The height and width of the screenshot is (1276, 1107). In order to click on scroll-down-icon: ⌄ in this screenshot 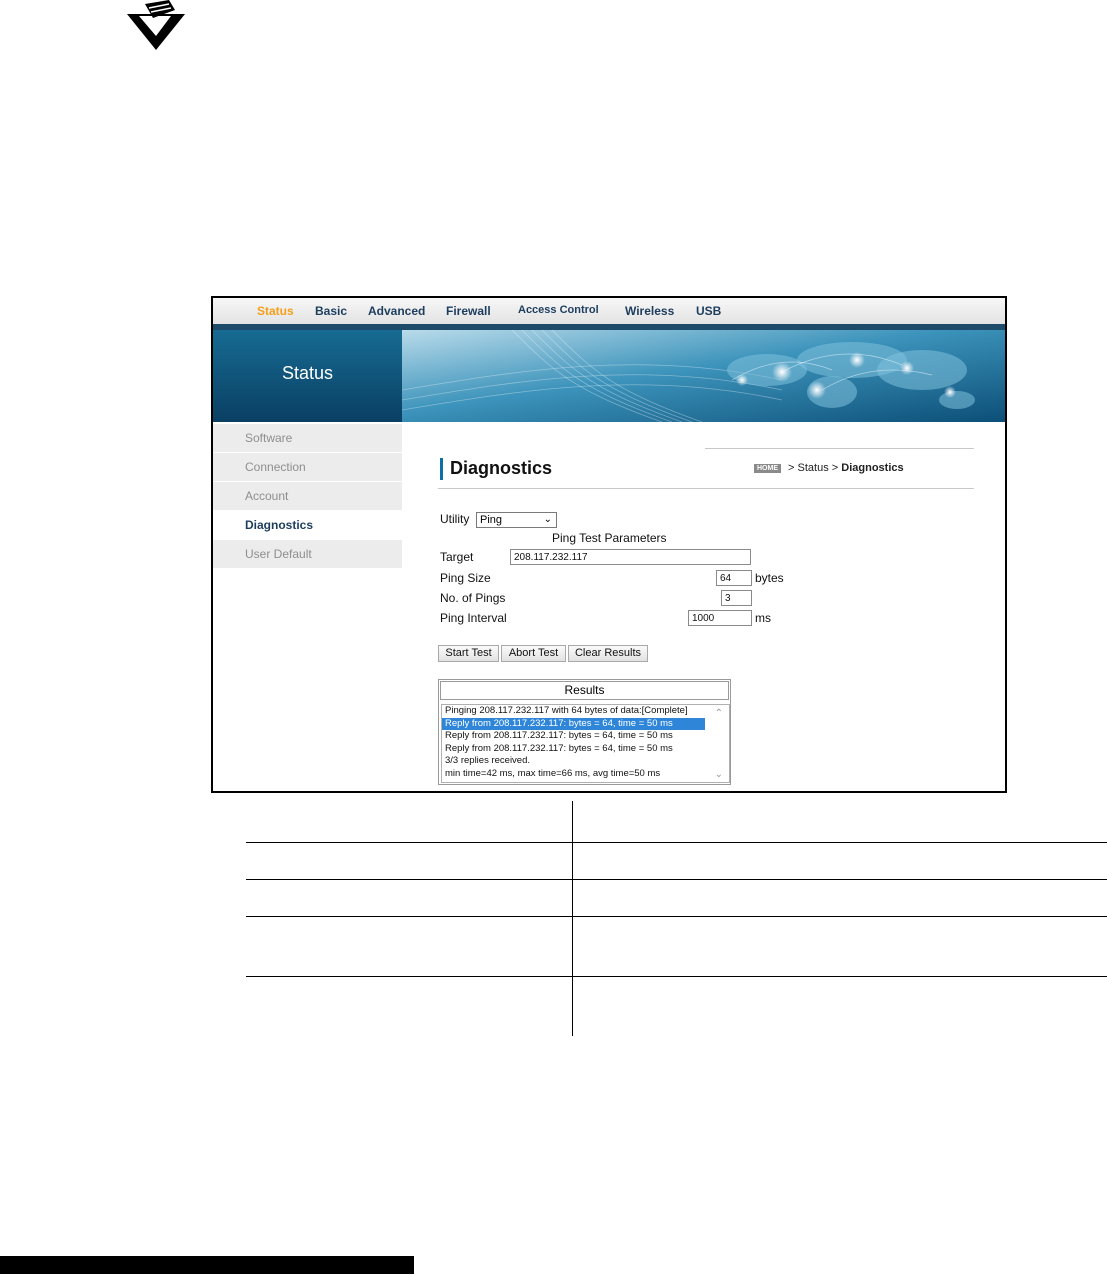, I will do `click(719, 774)`.